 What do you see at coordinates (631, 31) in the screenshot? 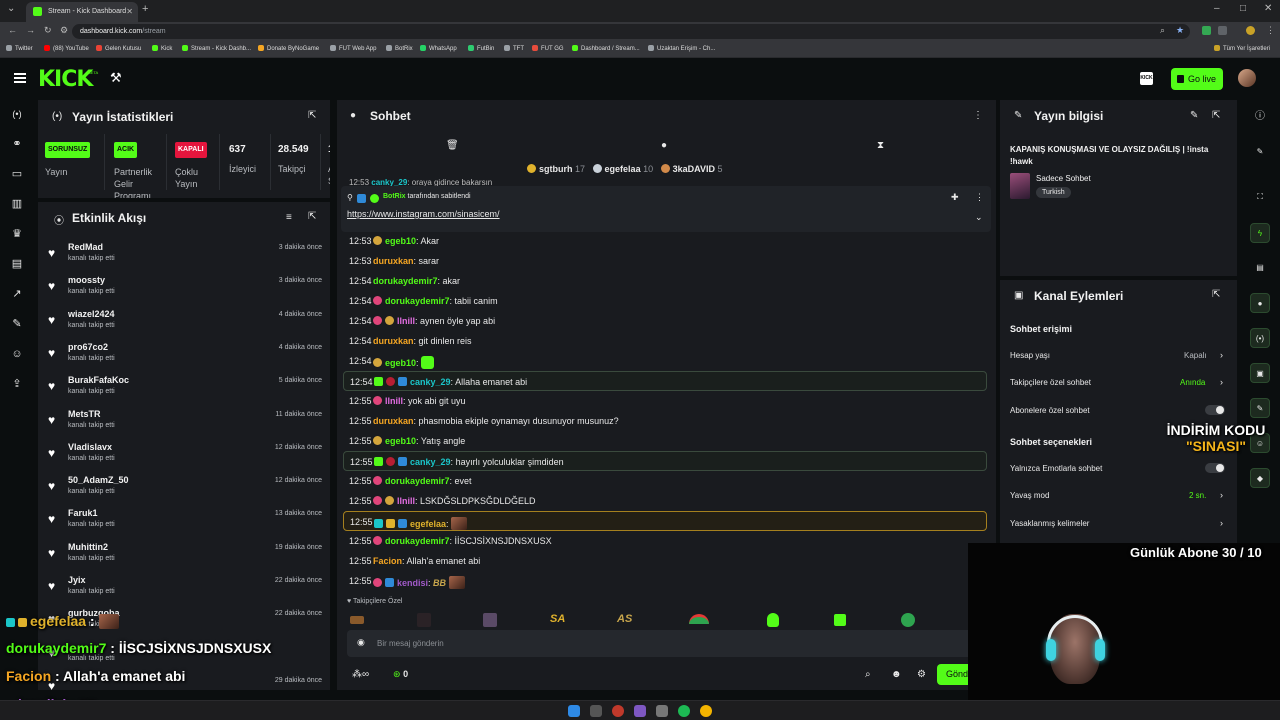
I see `url-input: dashboard.kick.com/stream` at bounding box center [631, 31].